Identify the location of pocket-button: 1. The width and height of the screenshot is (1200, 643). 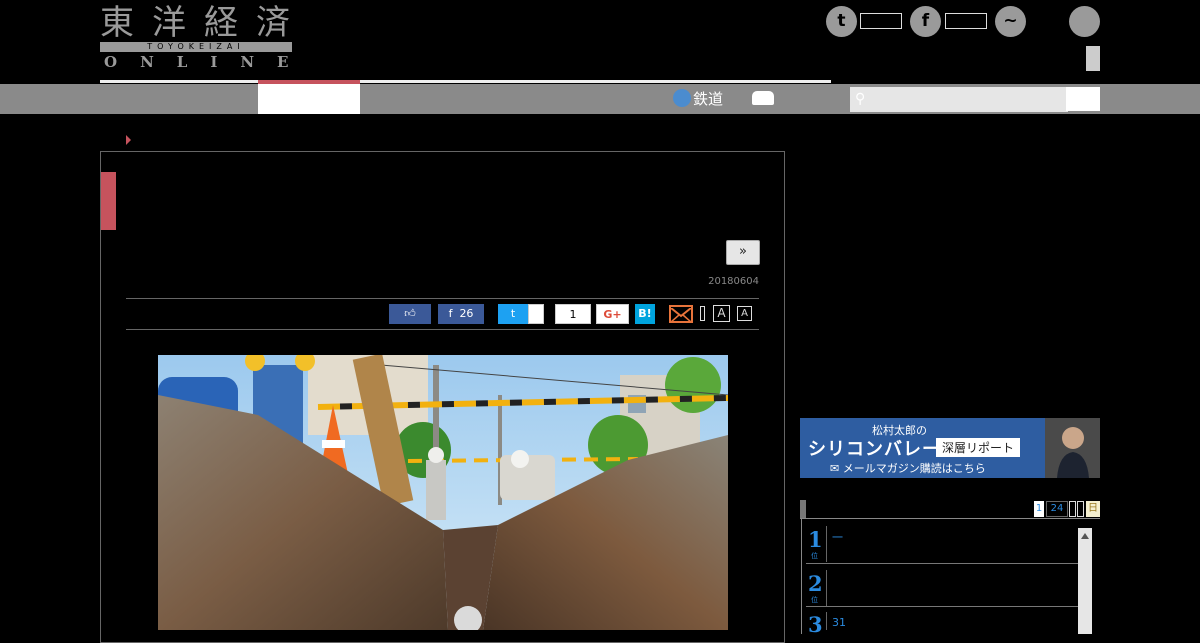
(573, 314).